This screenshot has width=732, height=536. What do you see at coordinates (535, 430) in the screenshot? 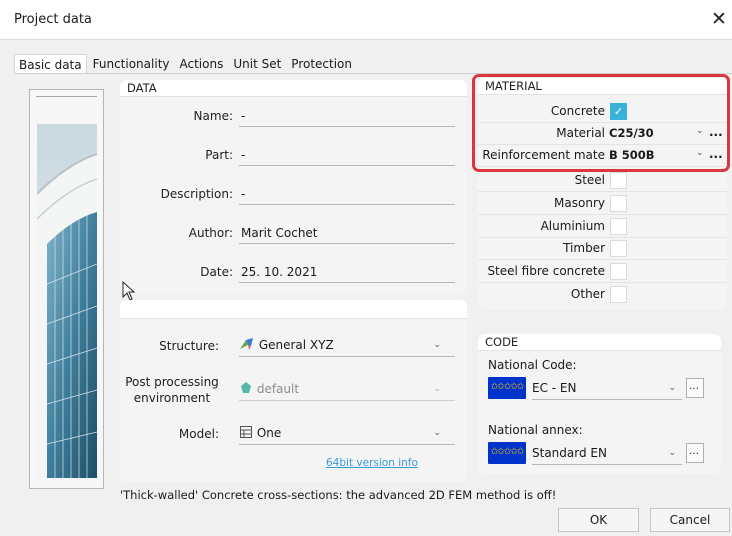
I see `national-annex-label: National annex:` at bounding box center [535, 430].